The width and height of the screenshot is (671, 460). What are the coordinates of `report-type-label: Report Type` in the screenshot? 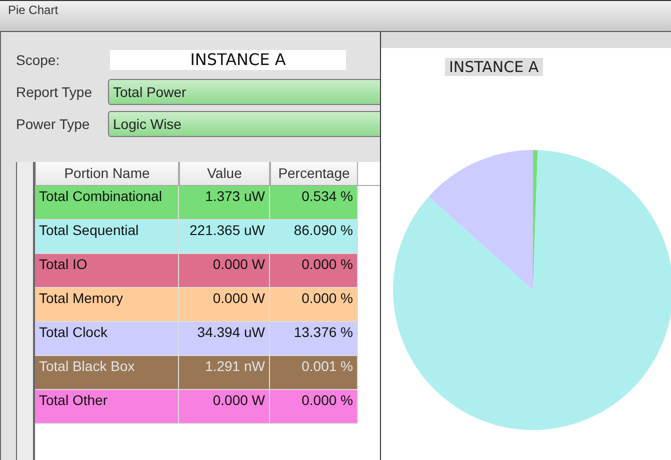 It's located at (55, 92).